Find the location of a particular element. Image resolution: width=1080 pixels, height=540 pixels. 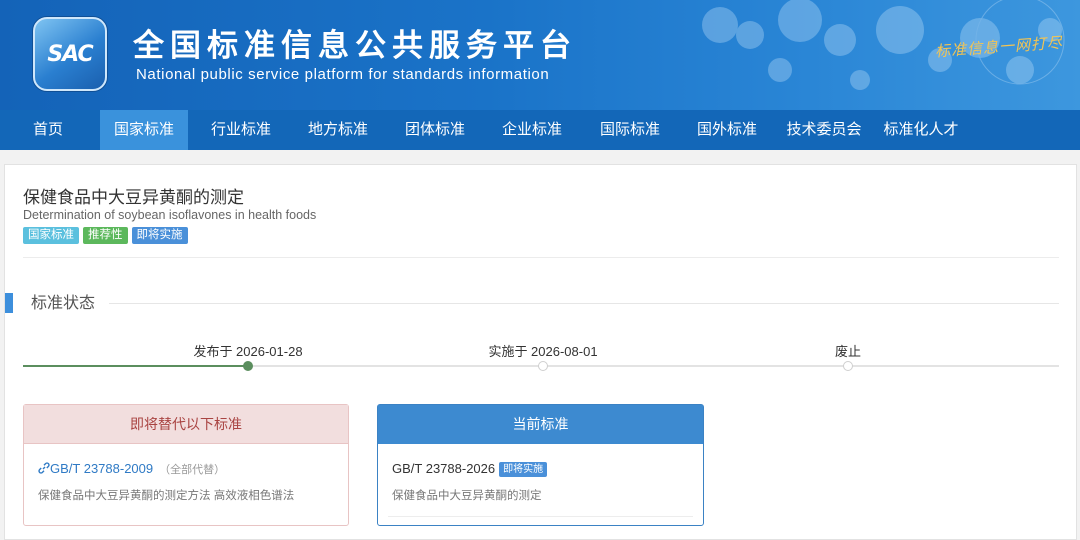

section-title-status: 标准状态 is located at coordinates (63, 302).